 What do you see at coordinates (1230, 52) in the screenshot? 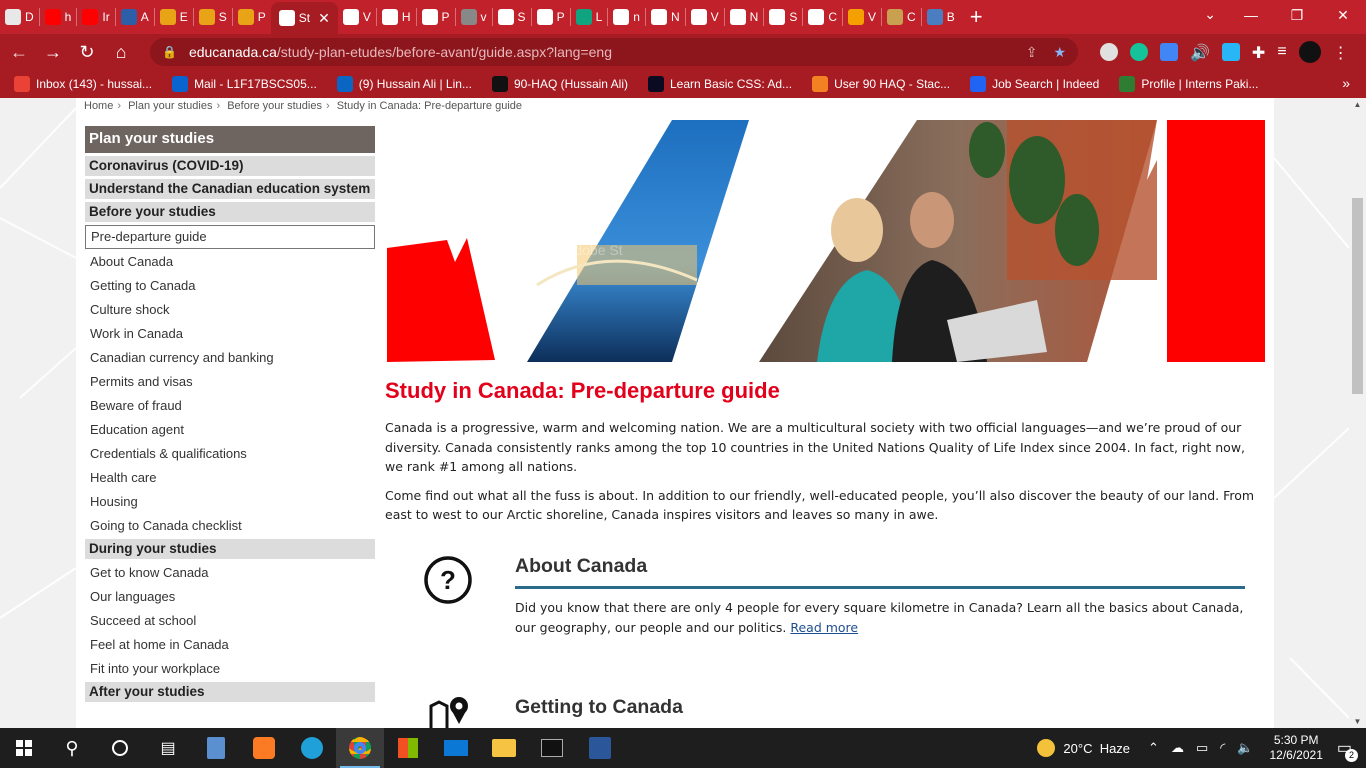
I see `pen-icon` at bounding box center [1230, 52].